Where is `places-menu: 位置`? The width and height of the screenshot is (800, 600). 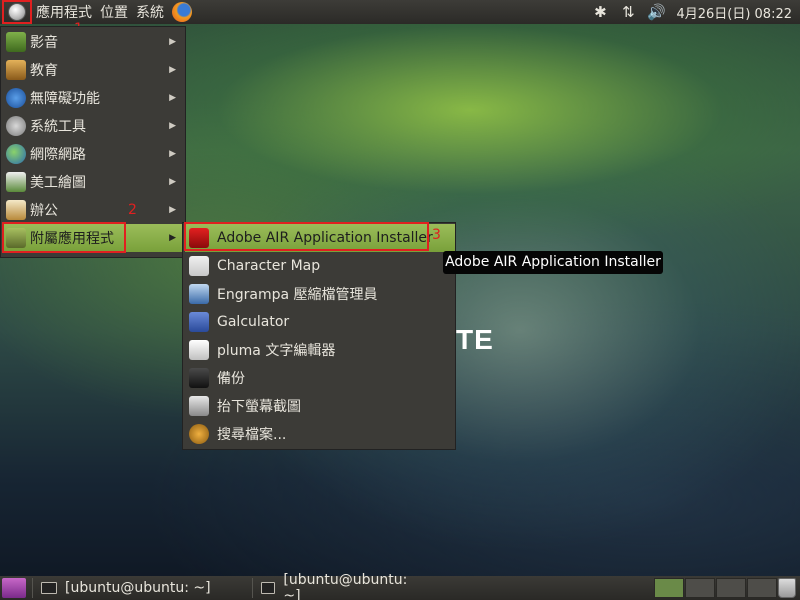 places-menu: 位置 is located at coordinates (114, 12).